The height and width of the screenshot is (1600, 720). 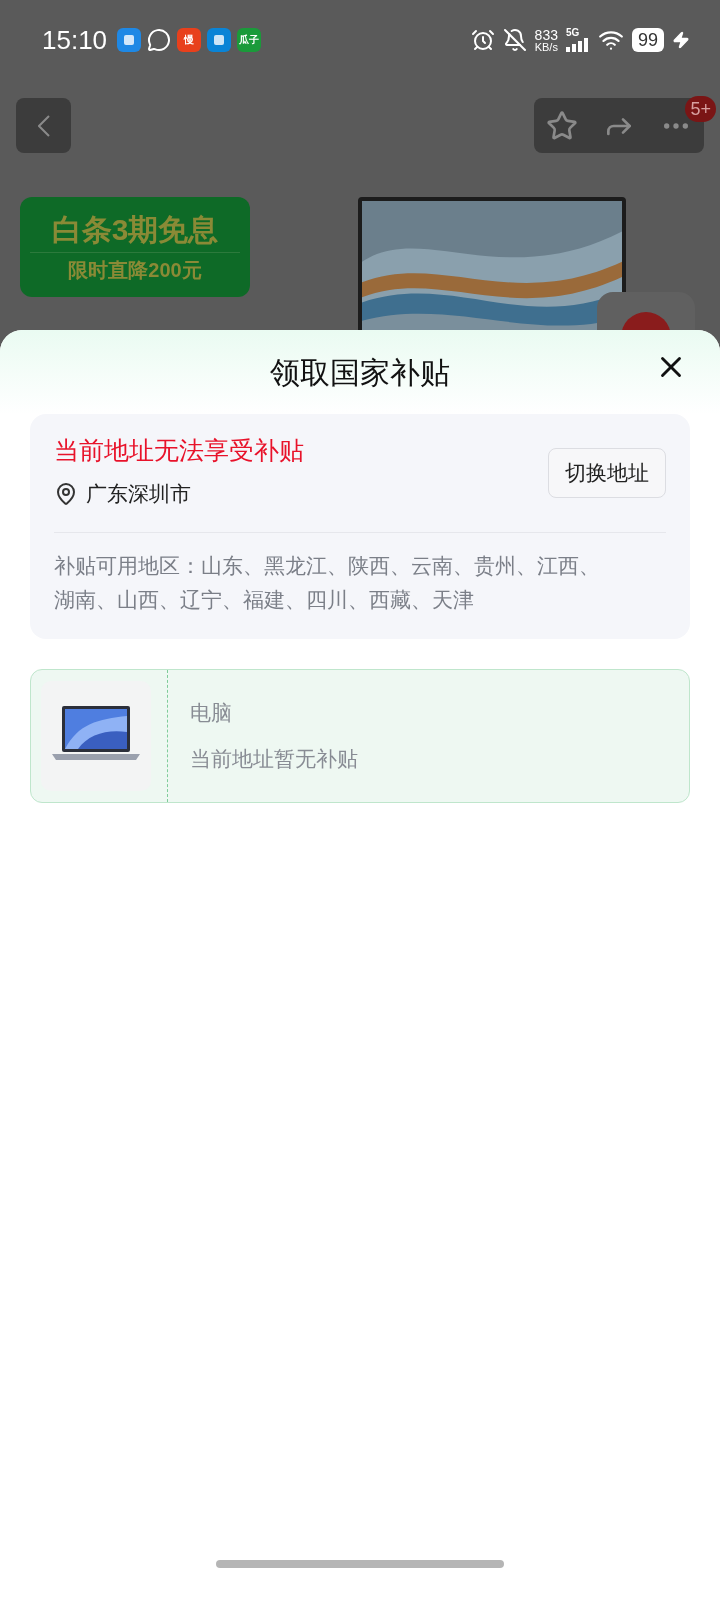 I want to click on network-type: 5G, so click(x=573, y=33).